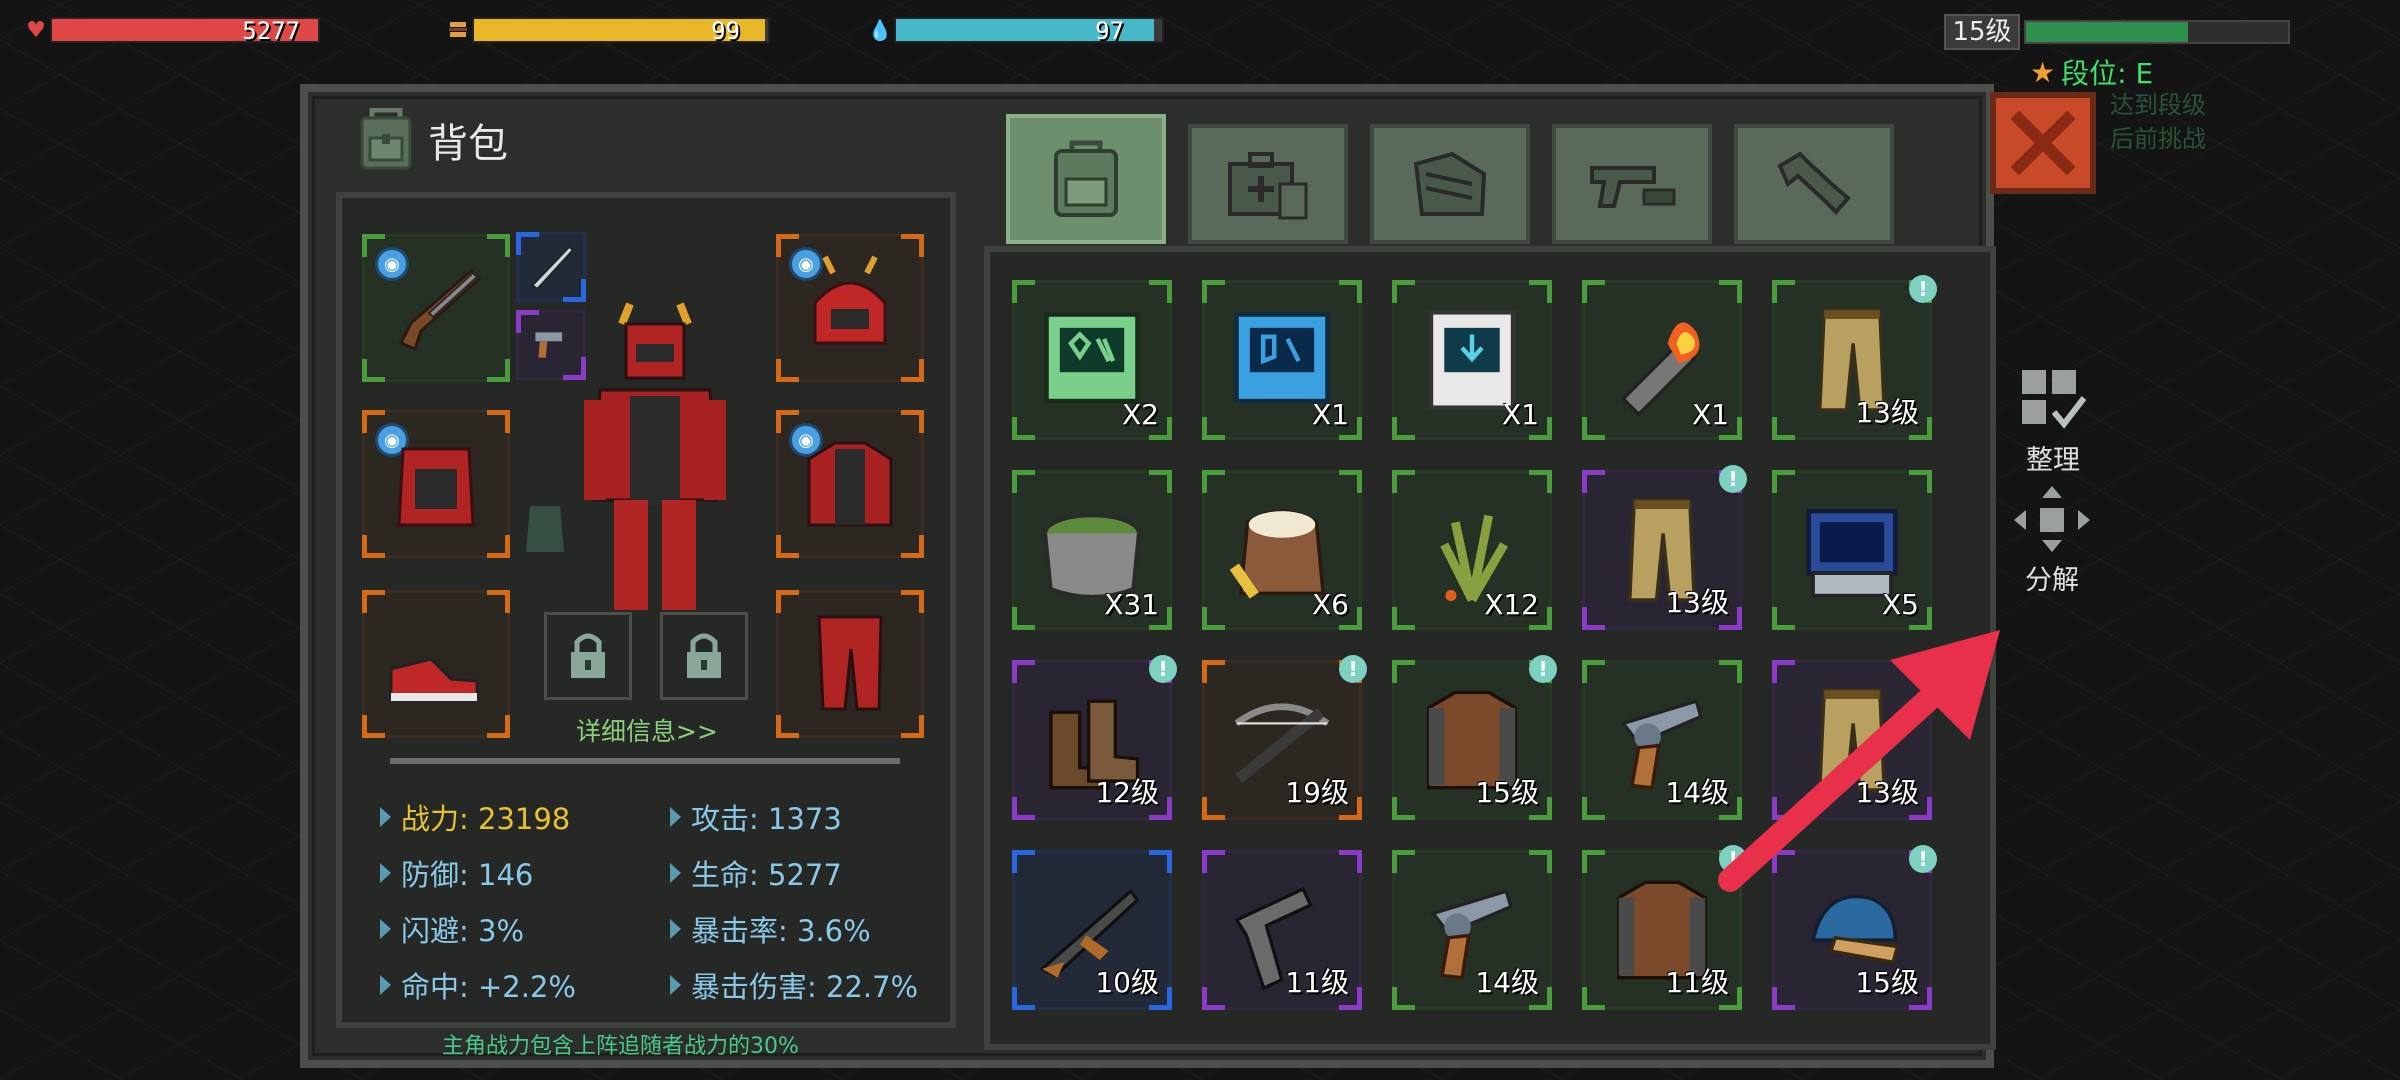 This screenshot has height=1080, width=2400. I want to click on item-count-label: 11级, so click(1317, 982).